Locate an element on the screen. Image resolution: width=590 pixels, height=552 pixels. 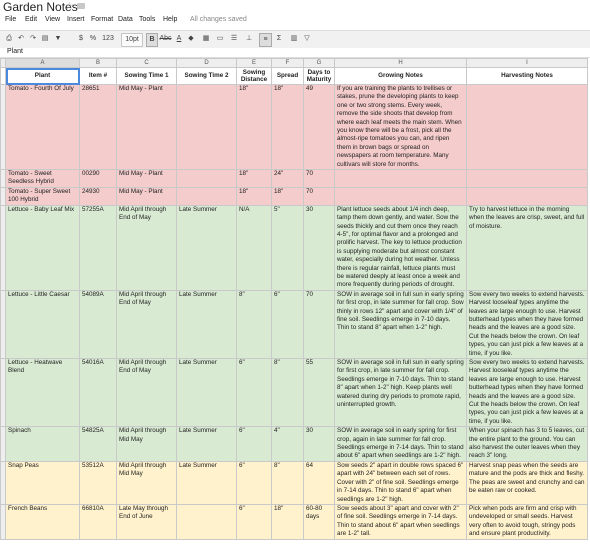
spread-cell: 4" is located at coordinates (287, 444).